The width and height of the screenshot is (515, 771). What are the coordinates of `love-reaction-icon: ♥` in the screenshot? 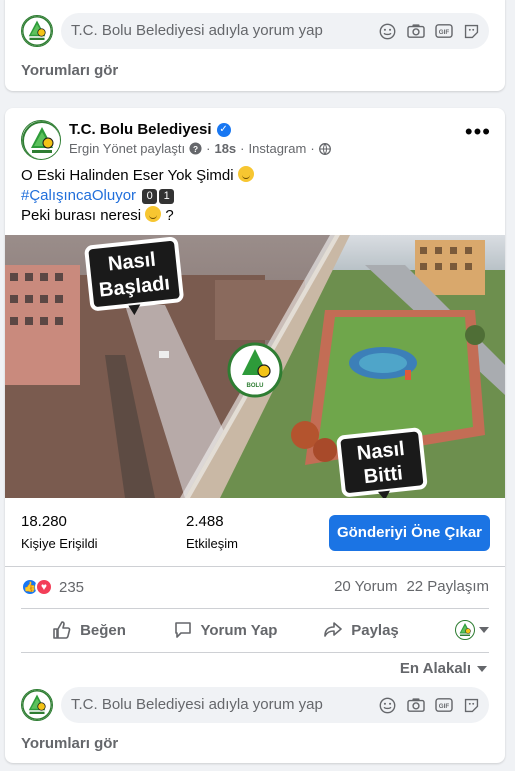 It's located at (44, 587).